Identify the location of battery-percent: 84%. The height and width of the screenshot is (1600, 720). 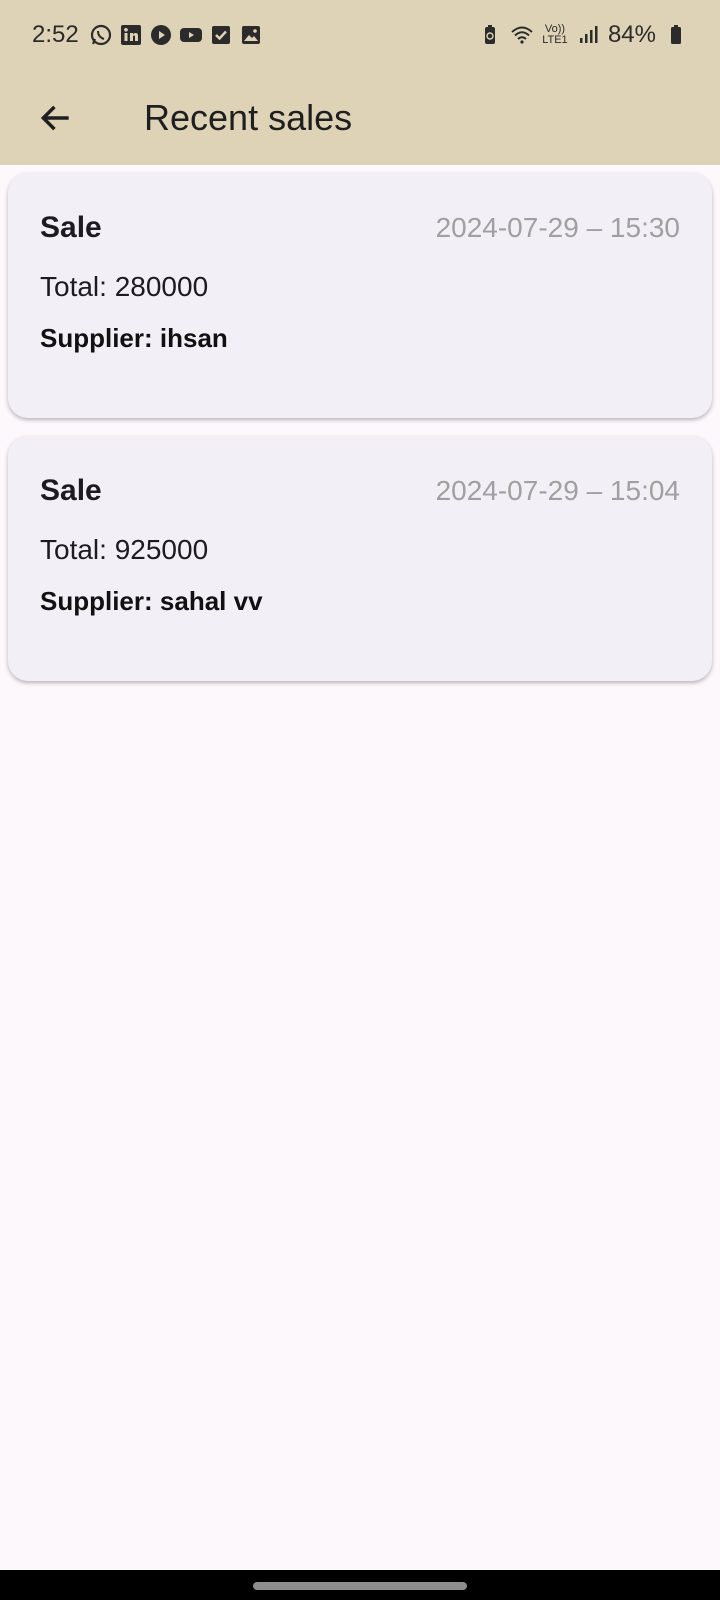
(631, 34).